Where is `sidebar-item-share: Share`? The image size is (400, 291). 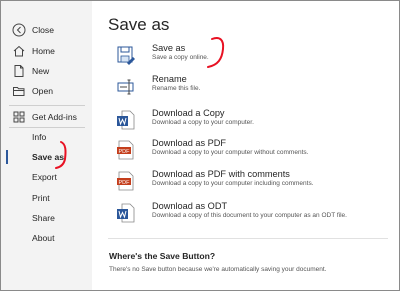 sidebar-item-share: Share is located at coordinates (46, 218).